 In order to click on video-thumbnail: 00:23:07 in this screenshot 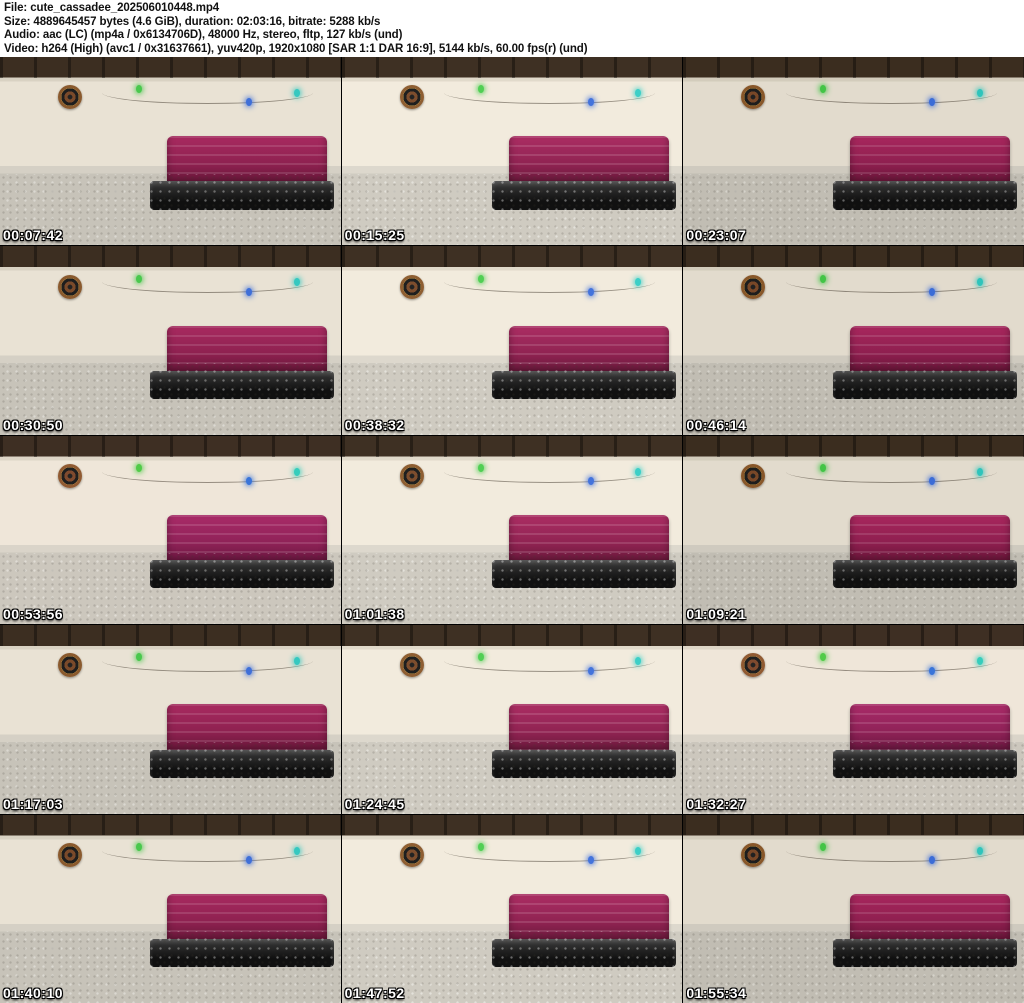, I will do `click(853, 151)`.